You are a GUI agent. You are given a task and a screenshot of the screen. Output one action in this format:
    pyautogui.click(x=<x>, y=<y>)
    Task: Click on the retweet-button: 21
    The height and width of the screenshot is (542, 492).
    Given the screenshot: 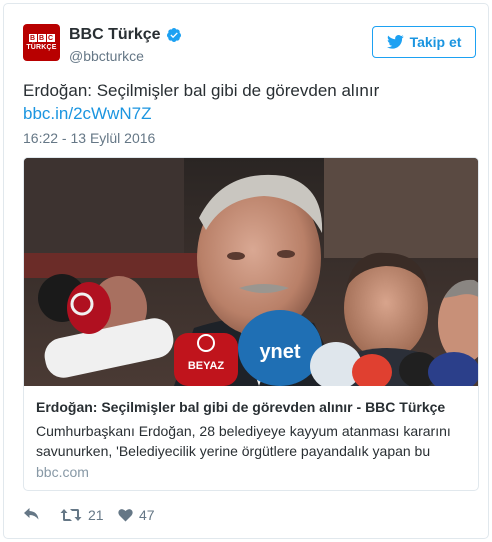 What is the action you would take?
    pyautogui.click(x=82, y=515)
    